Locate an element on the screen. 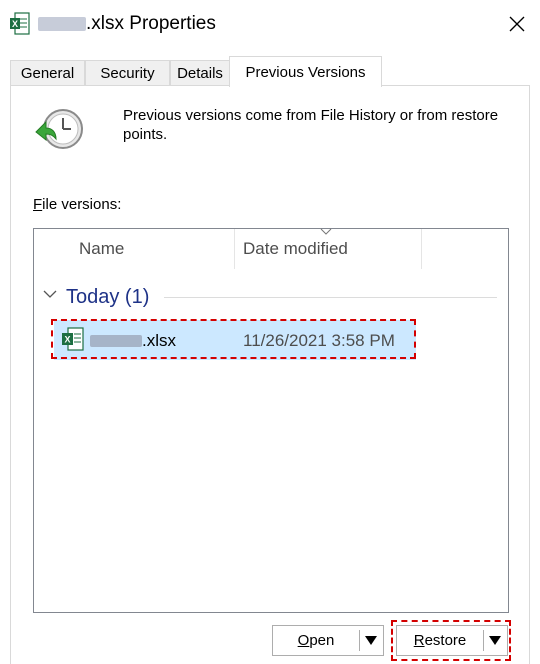 The height and width of the screenshot is (664, 540). tab-label: Details is located at coordinates (200, 73).